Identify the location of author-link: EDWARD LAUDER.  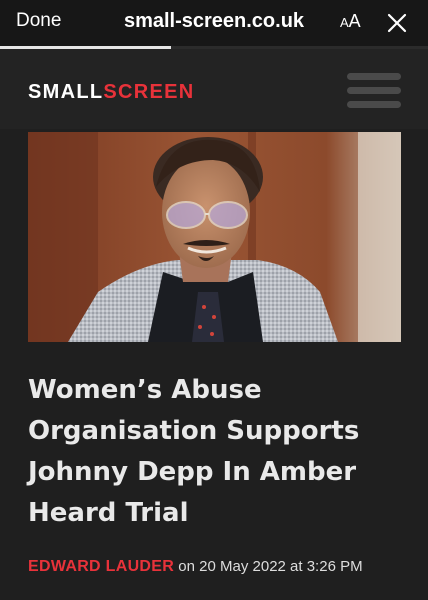
(101, 566).